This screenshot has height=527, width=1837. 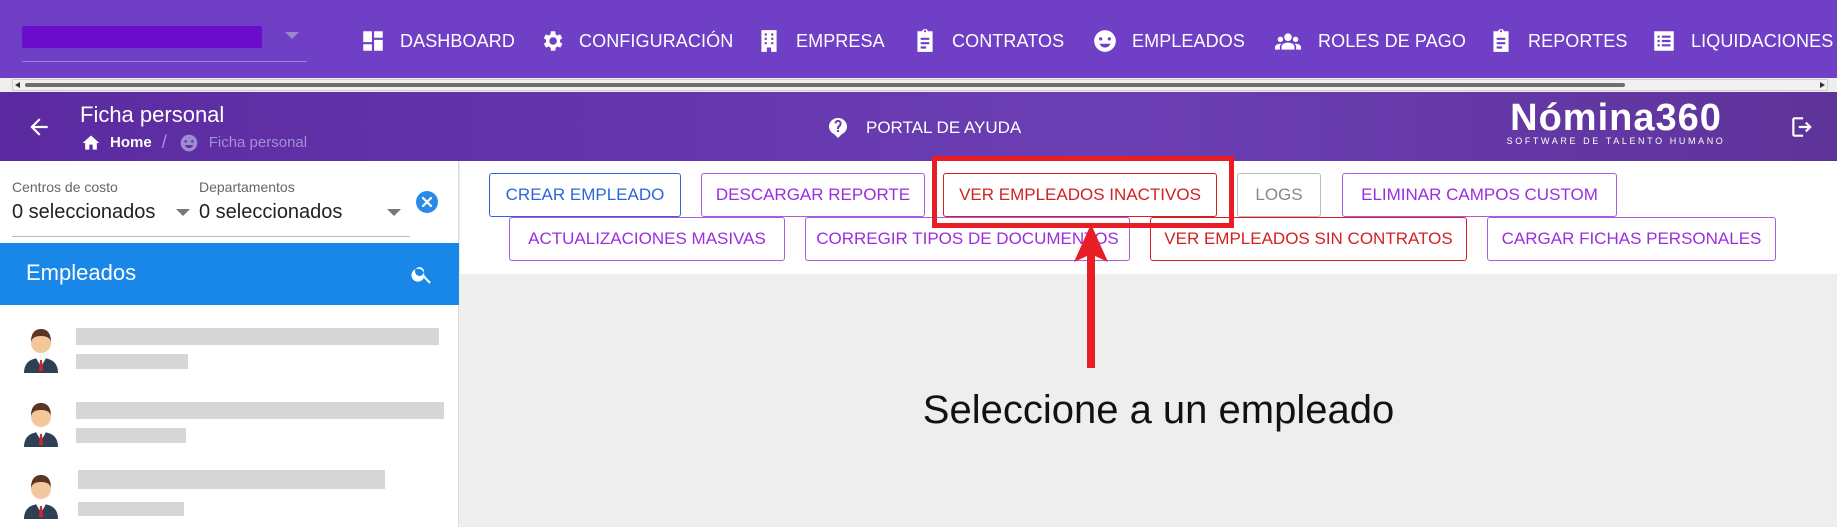 What do you see at coordinates (142, 37) in the screenshot?
I see `company-name` at bounding box center [142, 37].